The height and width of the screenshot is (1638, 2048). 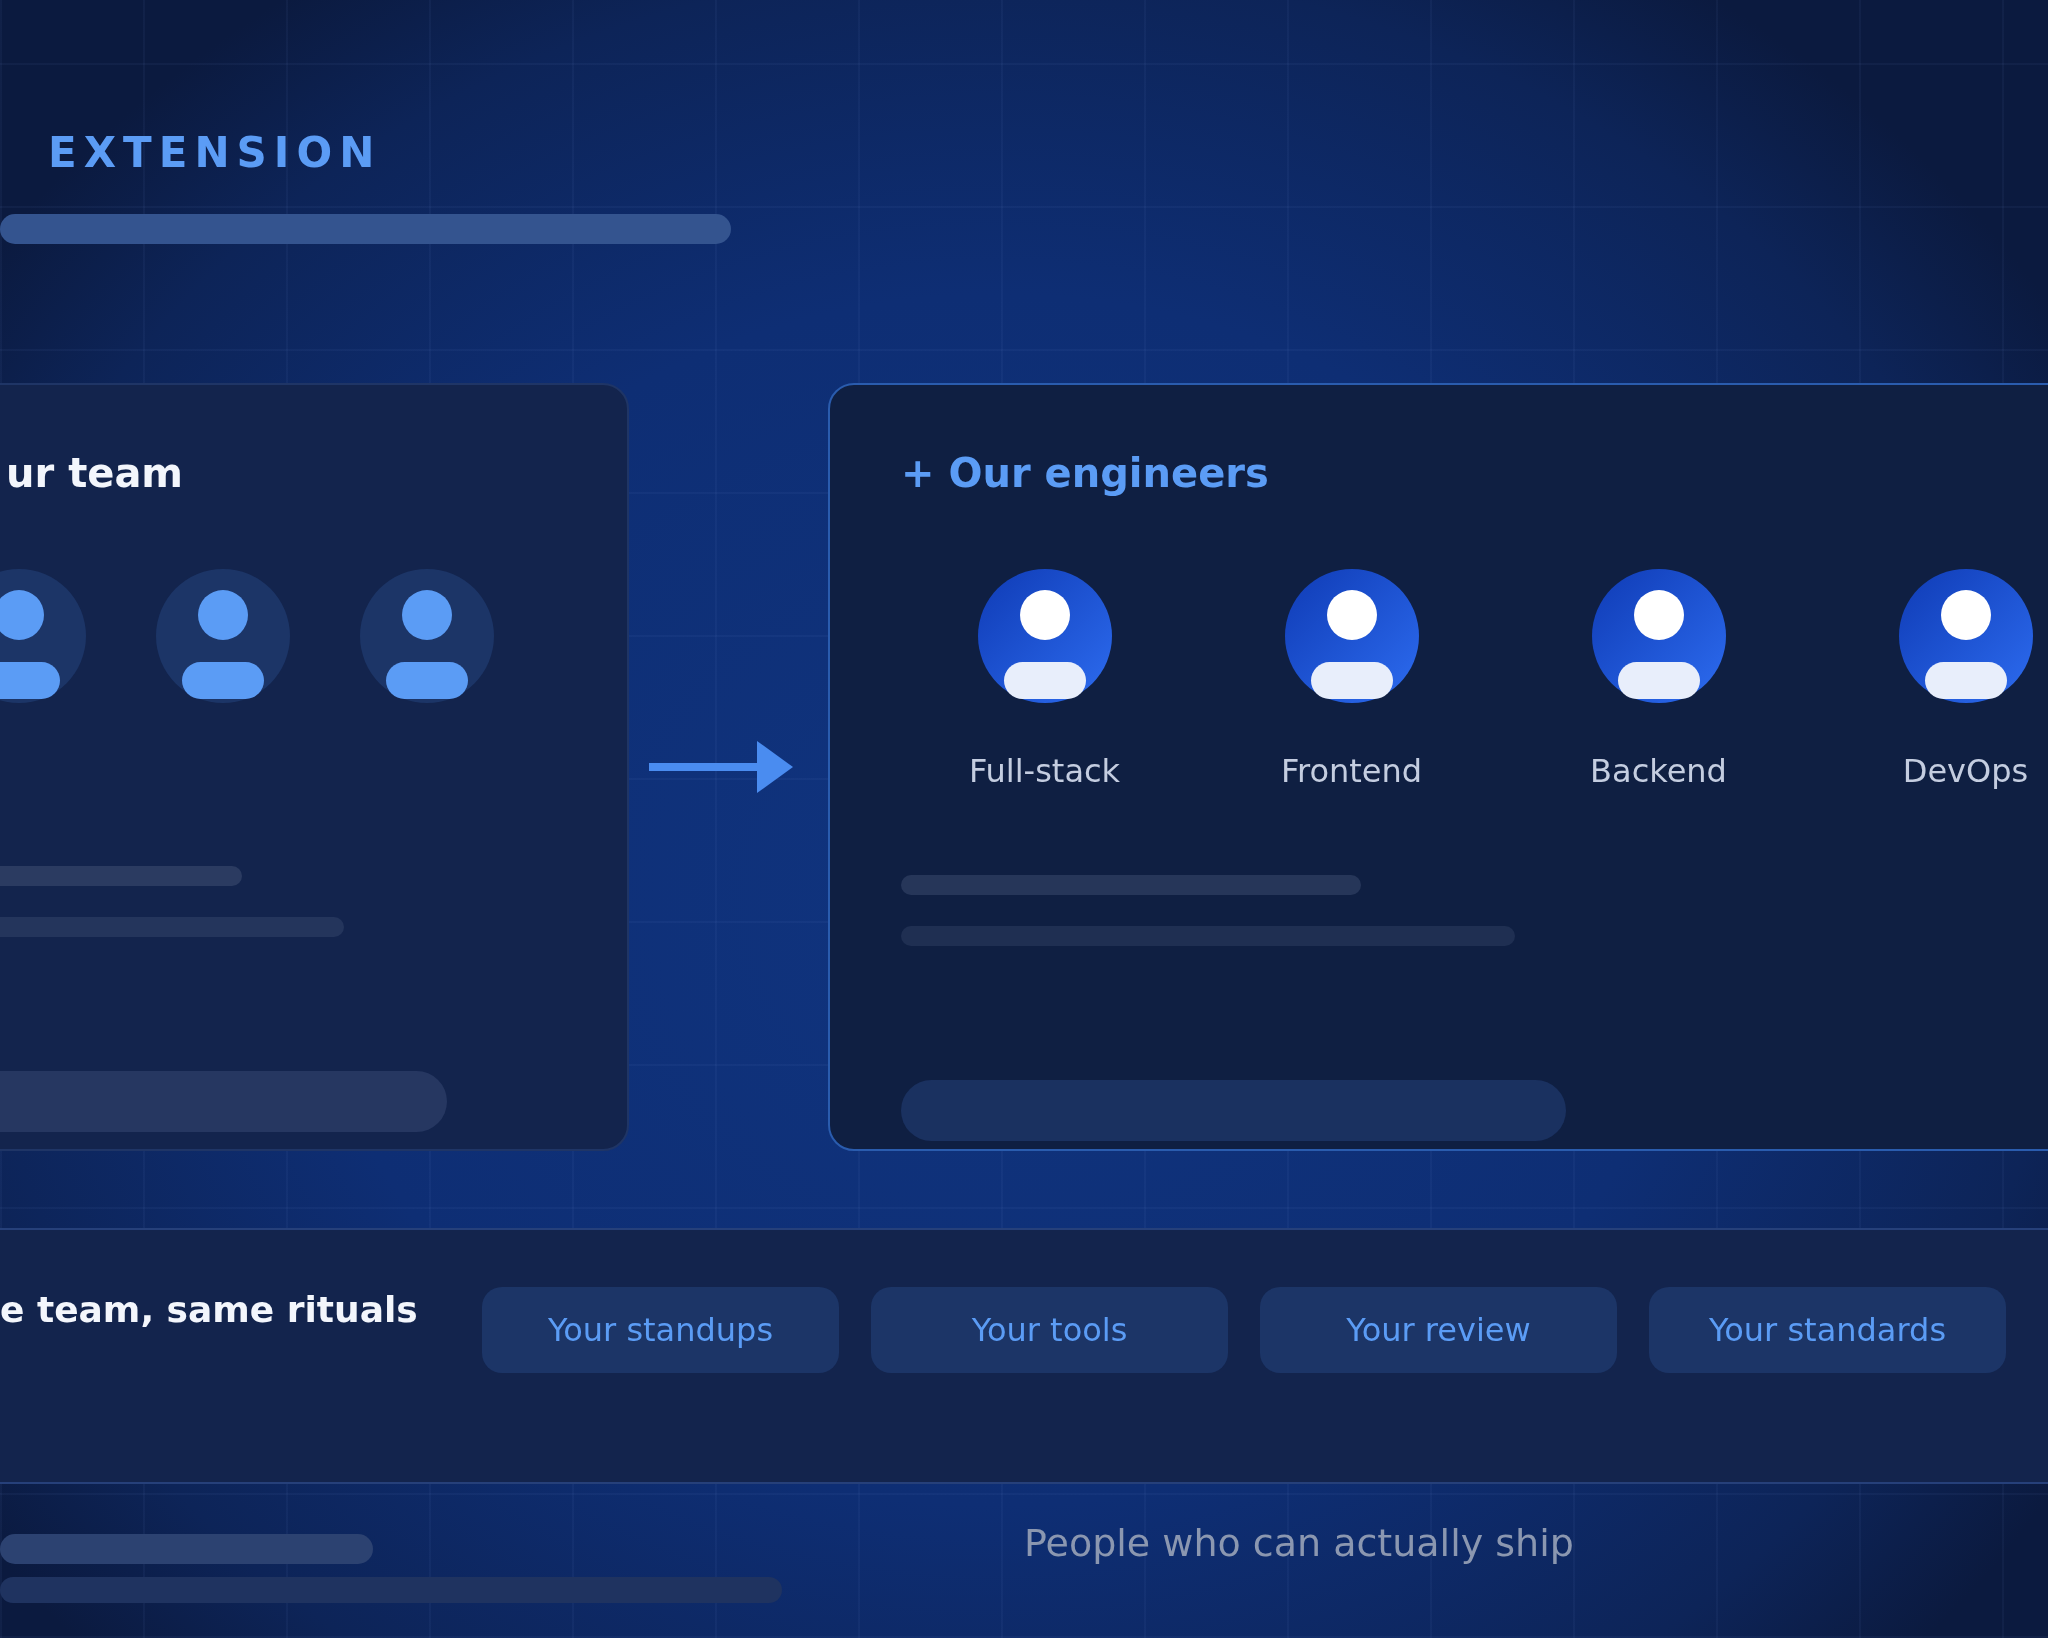 I want to click on feature-chip: Your standards, so click(x=1827, y=1330).